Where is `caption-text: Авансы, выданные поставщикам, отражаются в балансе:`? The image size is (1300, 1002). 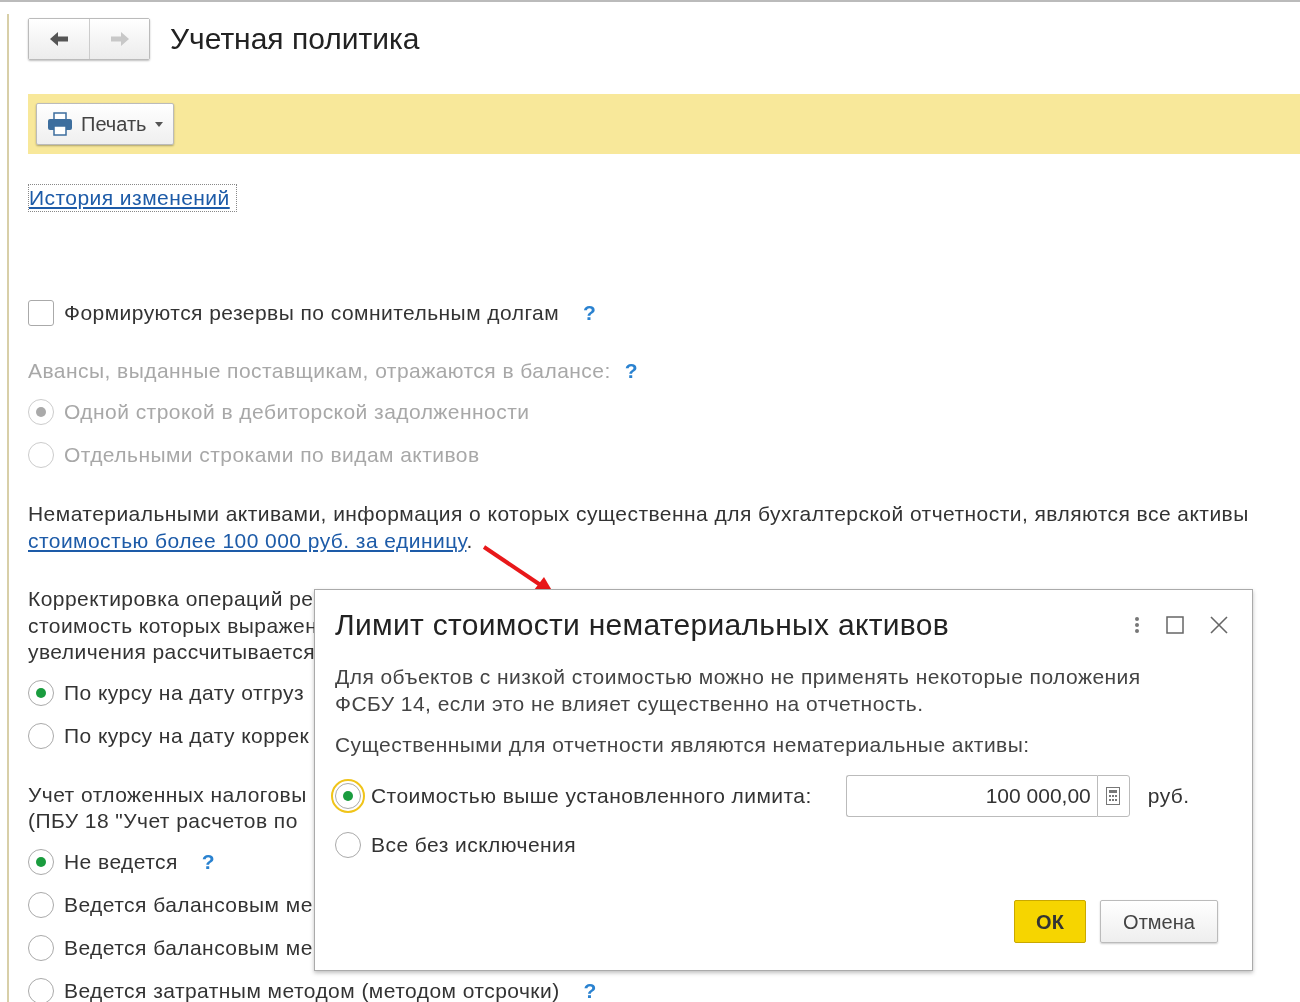 caption-text: Авансы, выданные поставщикам, отражаются в балансе: is located at coordinates (319, 370).